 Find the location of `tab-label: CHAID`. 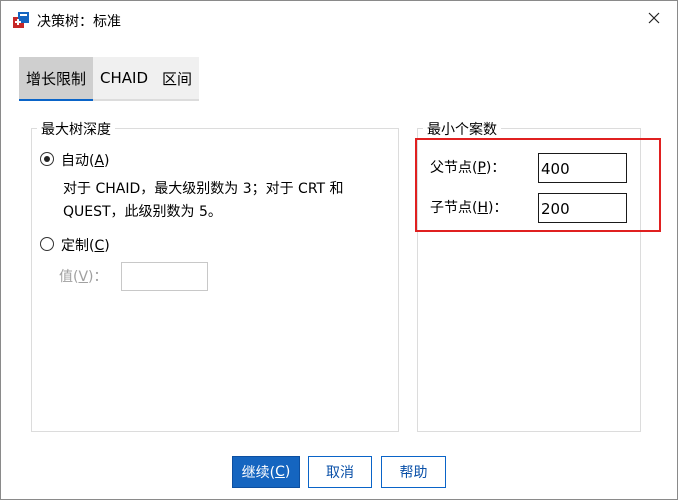

tab-label: CHAID is located at coordinates (124, 78).